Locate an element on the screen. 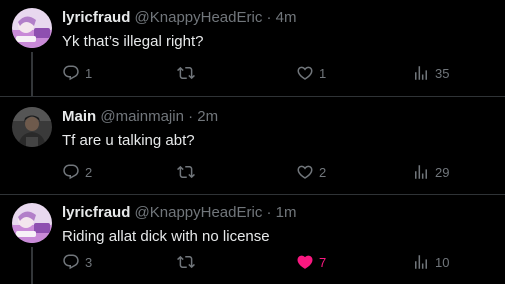 This screenshot has width=505, height=284. tweet-actions: 2 2 29 is located at coordinates (277, 172).